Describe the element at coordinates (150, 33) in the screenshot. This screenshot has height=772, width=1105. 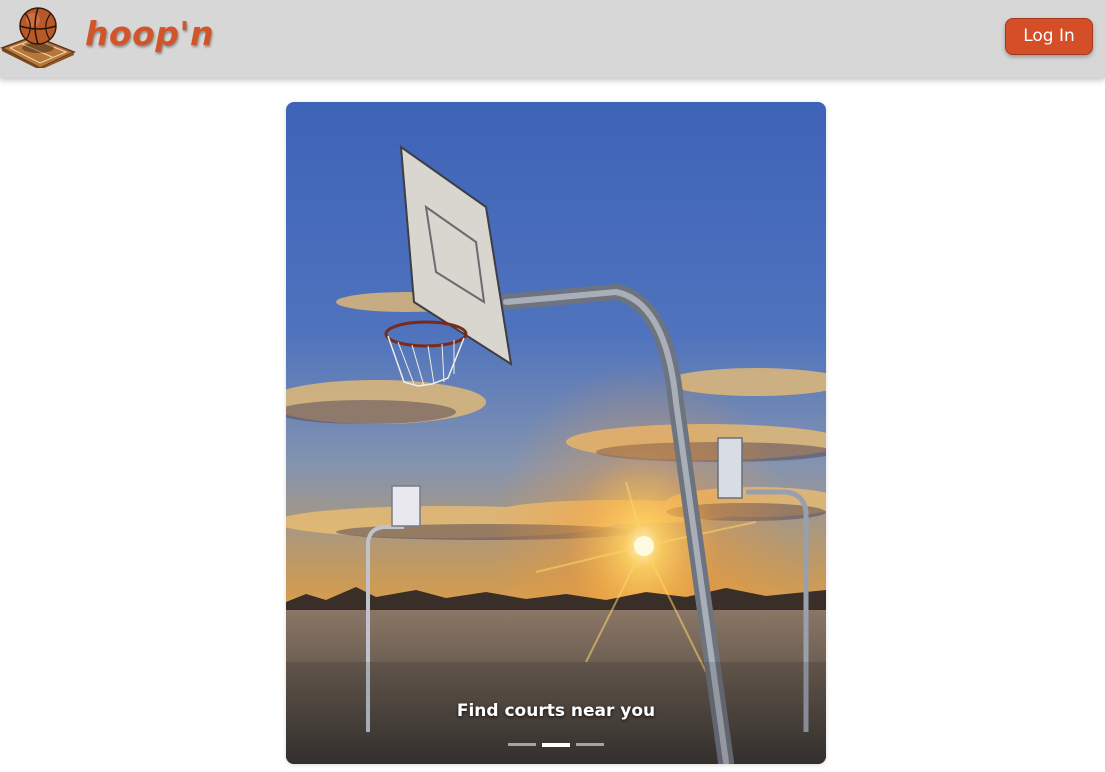
I see `brand-name: hoop'n` at that location.